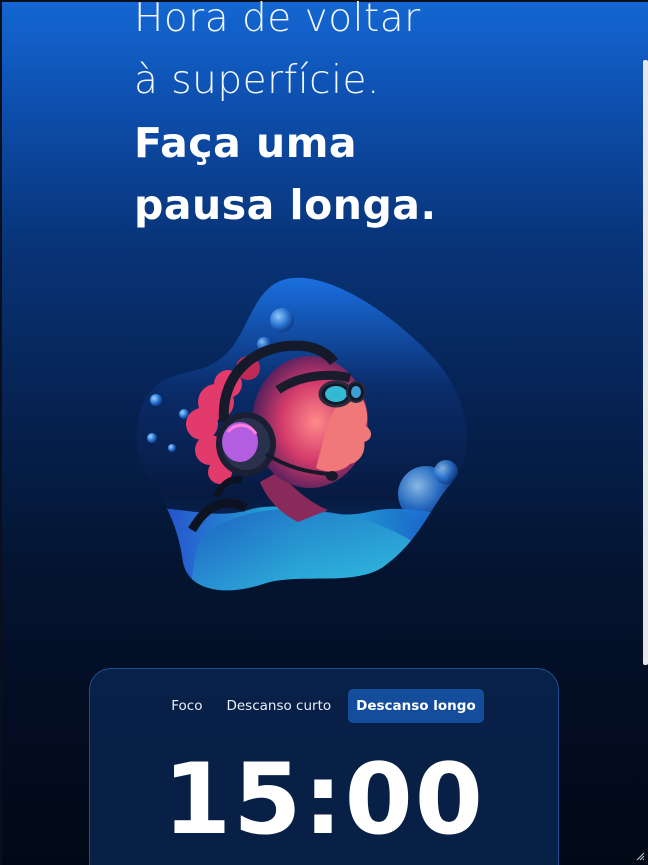 The height and width of the screenshot is (865, 648). Describe the element at coordinates (640, 856) in the screenshot. I see `resize-grip-icon` at that location.